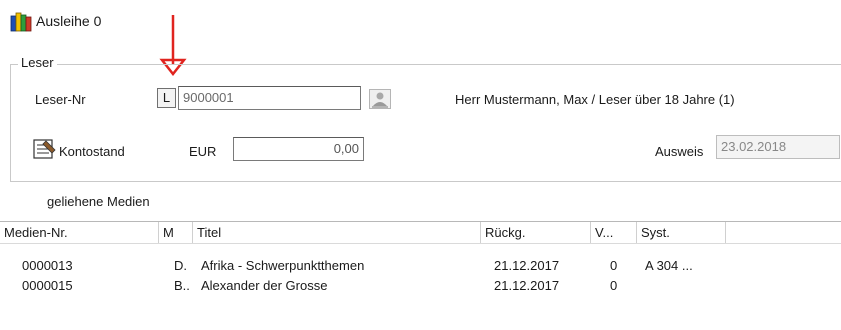  I want to click on table-header: Medien-Nr. M Titel Rückg. V... Syst., so click(420, 233).